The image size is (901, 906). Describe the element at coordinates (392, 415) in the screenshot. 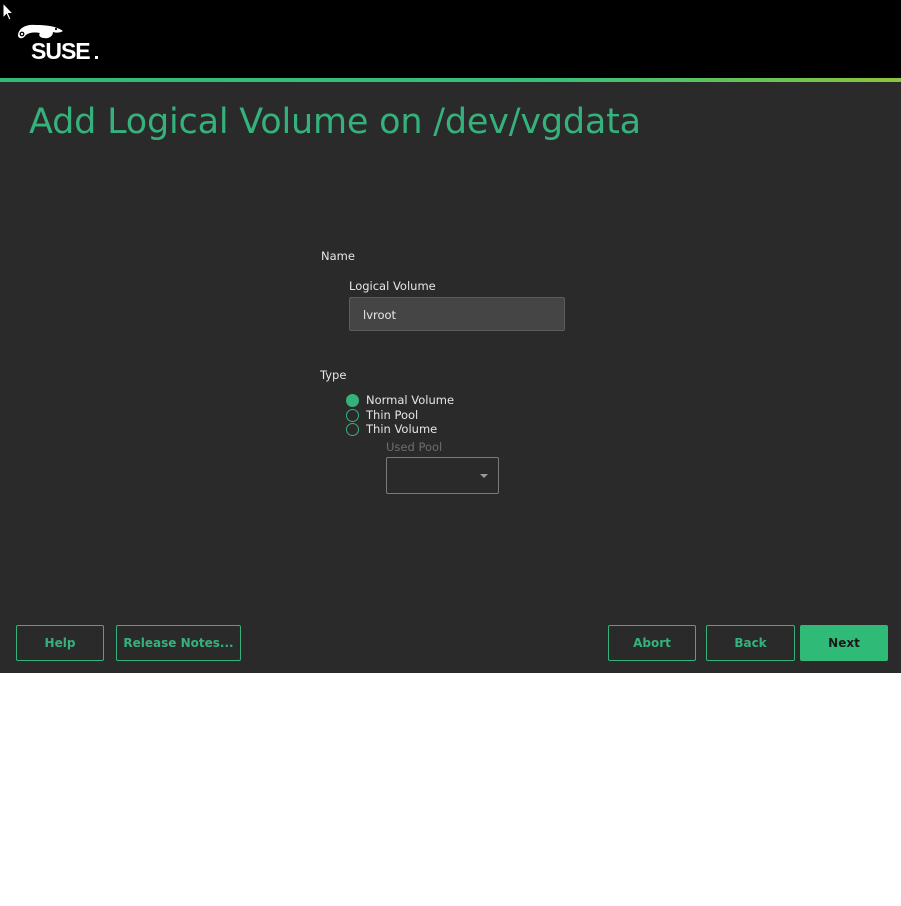

I see `radio-label-thin-pool: Thin Pool` at that location.